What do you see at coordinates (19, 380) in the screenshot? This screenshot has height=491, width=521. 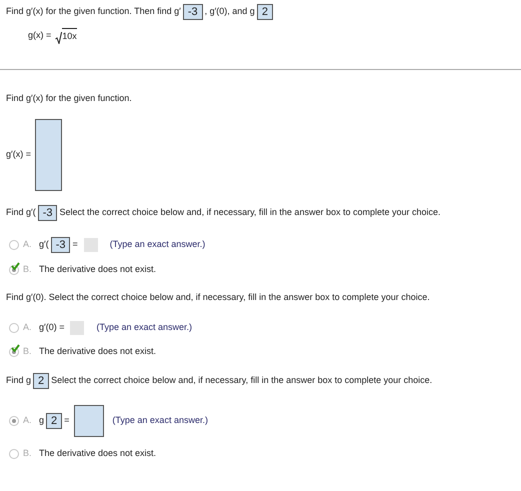 I see `question-text: Find g` at bounding box center [19, 380].